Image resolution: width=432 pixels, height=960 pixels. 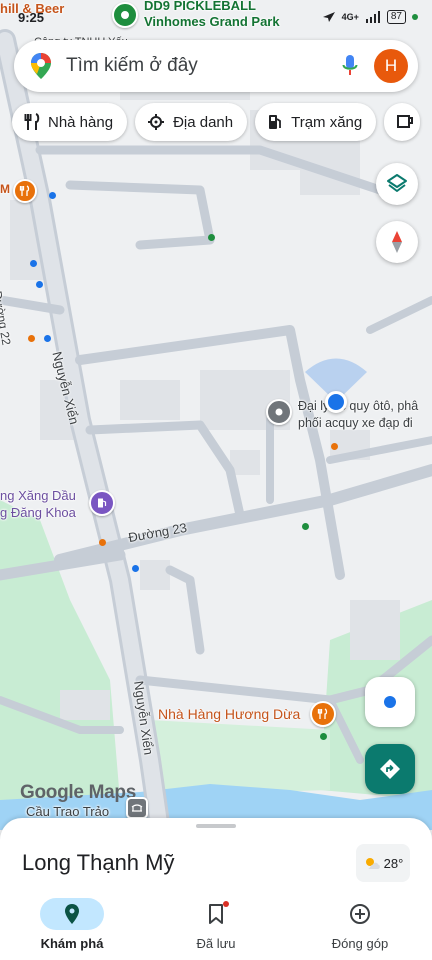 I want to click on gas-station-pin-icon, so click(x=102, y=503).